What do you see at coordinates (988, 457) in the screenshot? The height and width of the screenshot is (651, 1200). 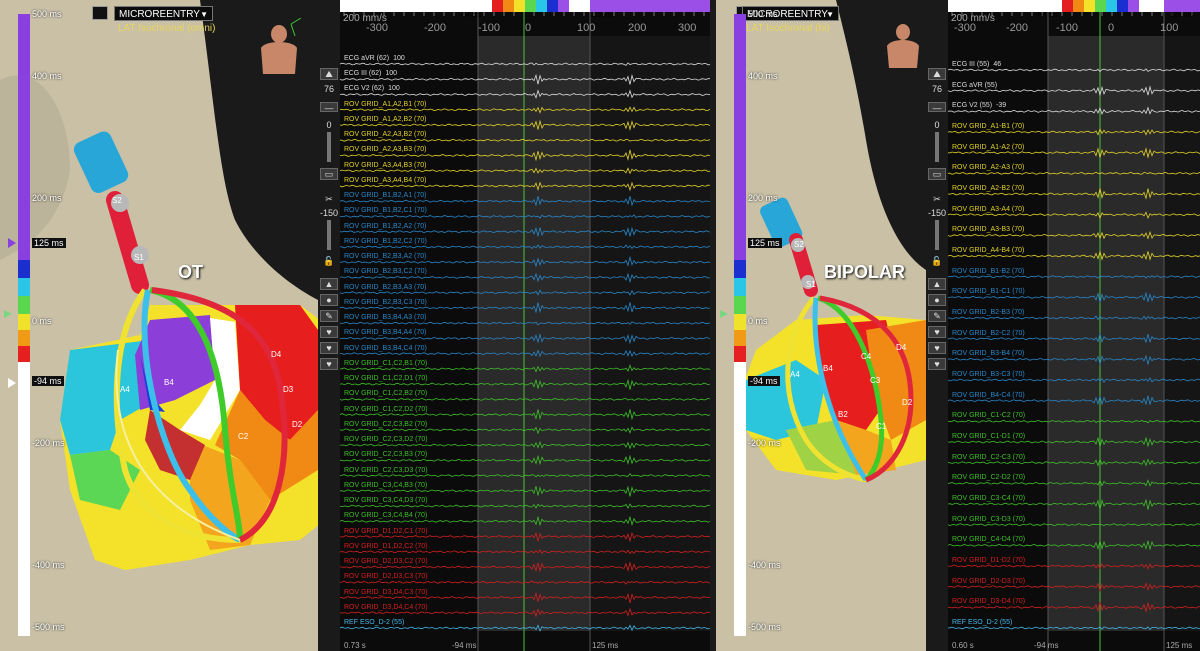 I see `channel-label: ROV GRID_C2-C3 (70)` at bounding box center [988, 457].